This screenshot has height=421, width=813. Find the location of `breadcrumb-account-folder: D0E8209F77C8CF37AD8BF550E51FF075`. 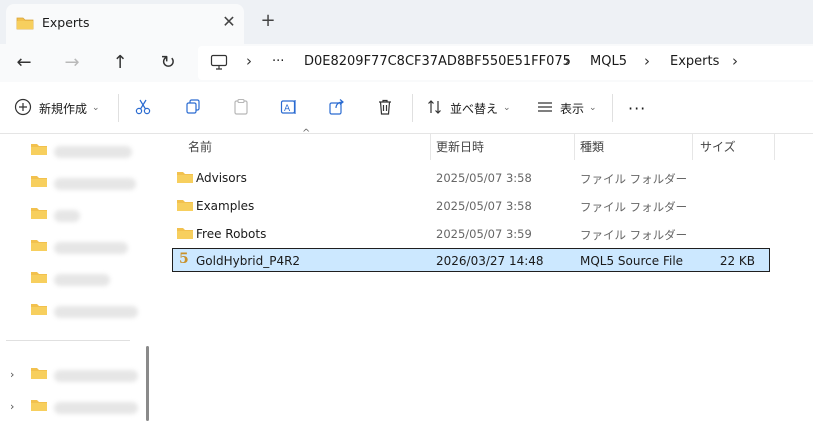

breadcrumb-account-folder: D0E8209F77C8CF37AD8BF550E51FF075 is located at coordinates (437, 61).